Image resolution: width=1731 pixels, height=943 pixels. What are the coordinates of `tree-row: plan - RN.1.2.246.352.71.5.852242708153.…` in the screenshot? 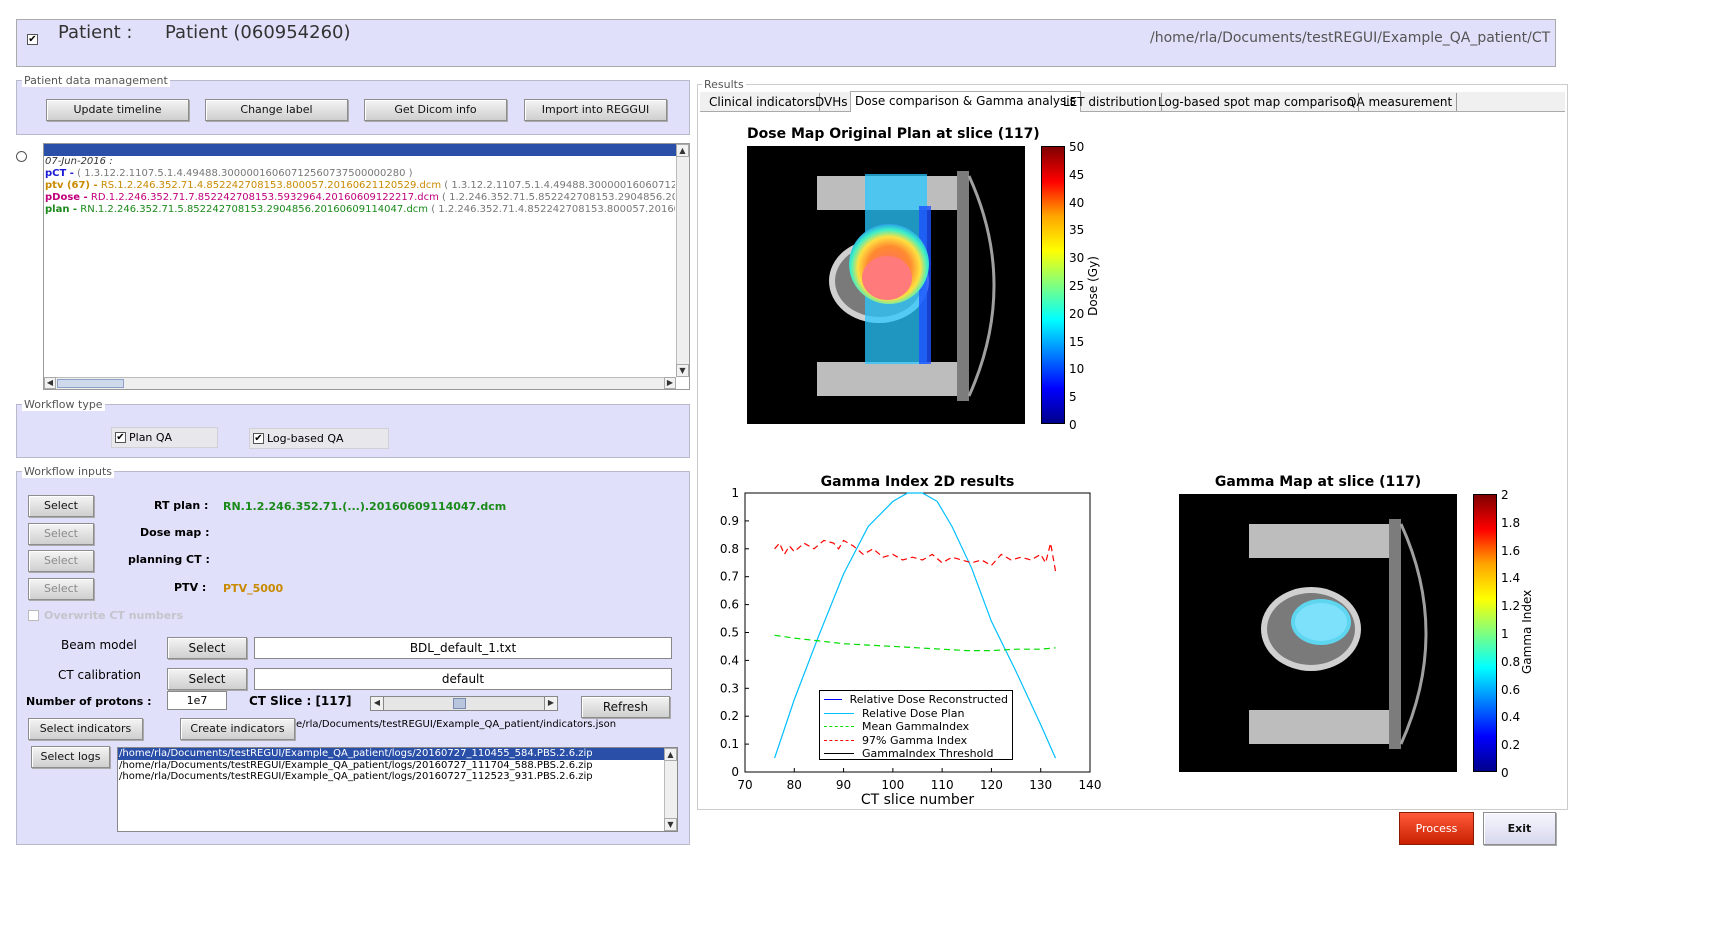 It's located at (360, 210).